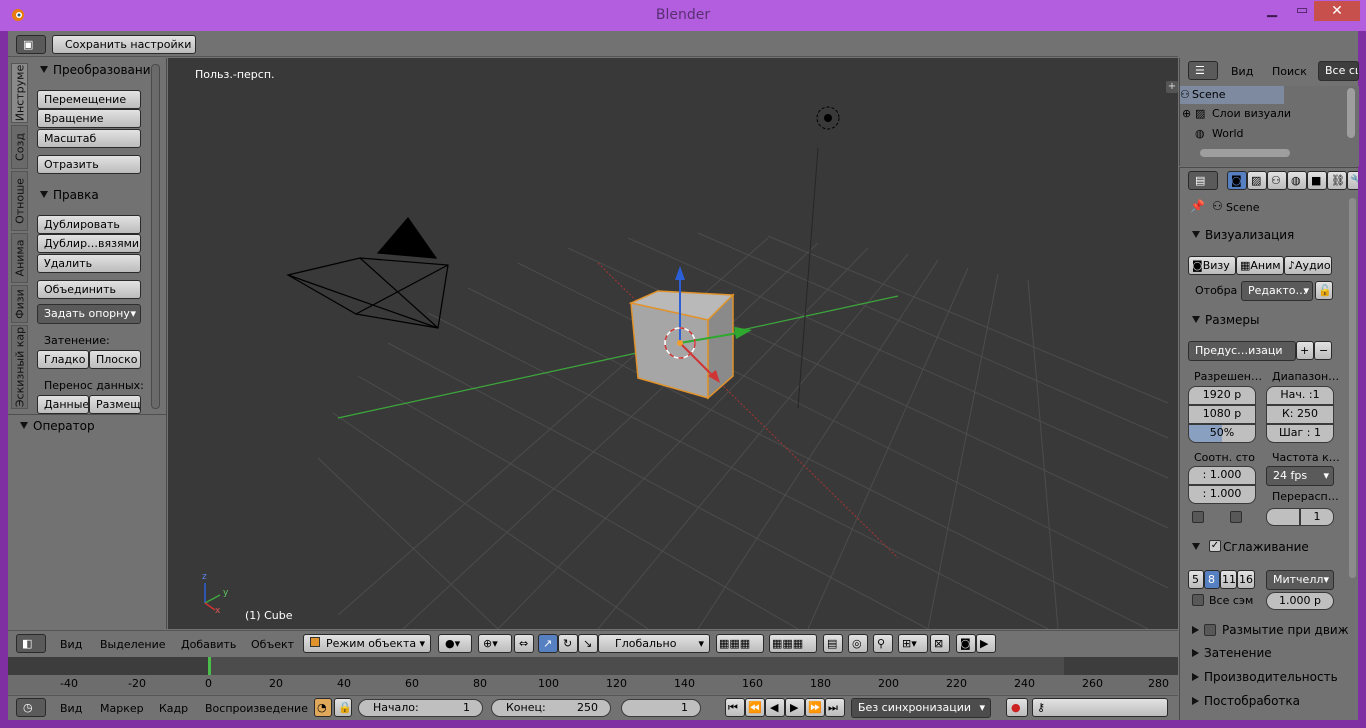  Describe the element at coordinates (367, 643) in the screenshot. I see `mode-dropdown: Режим объекта ▾` at that location.